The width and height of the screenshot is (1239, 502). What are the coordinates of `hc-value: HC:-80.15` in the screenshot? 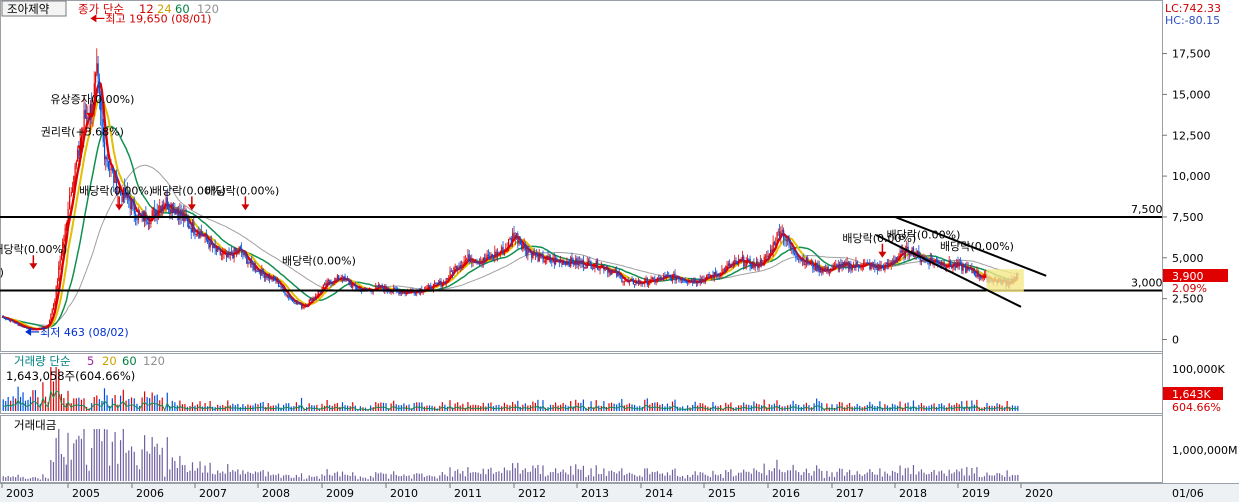 It's located at (1192, 20).